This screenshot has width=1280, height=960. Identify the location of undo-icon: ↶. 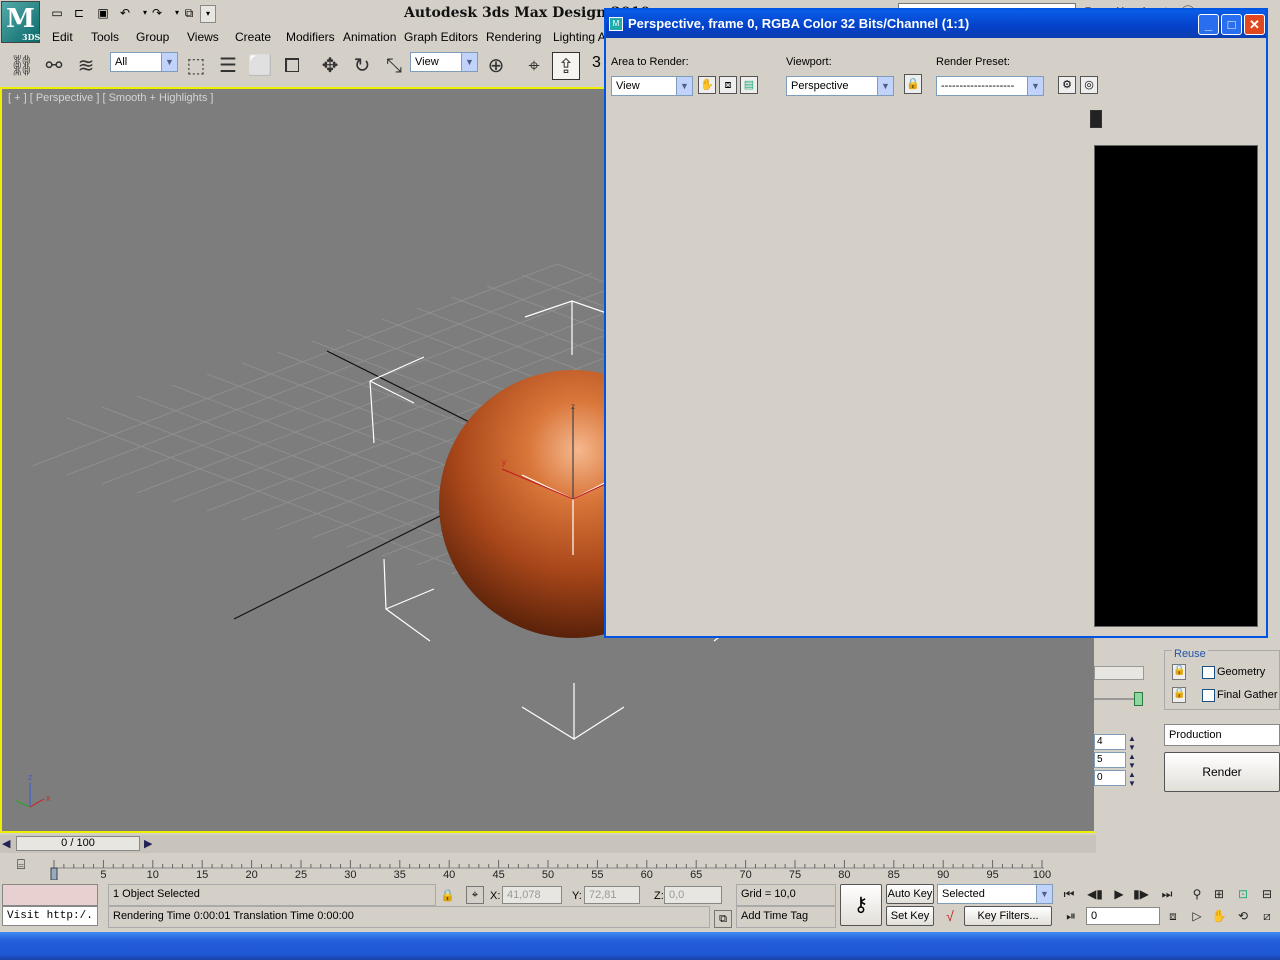
(125, 14).